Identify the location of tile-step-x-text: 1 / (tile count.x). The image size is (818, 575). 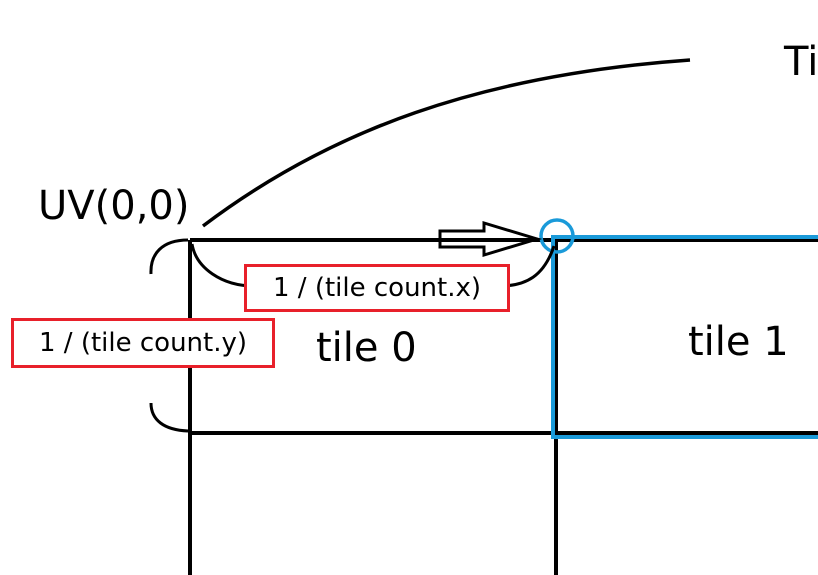
(377, 288).